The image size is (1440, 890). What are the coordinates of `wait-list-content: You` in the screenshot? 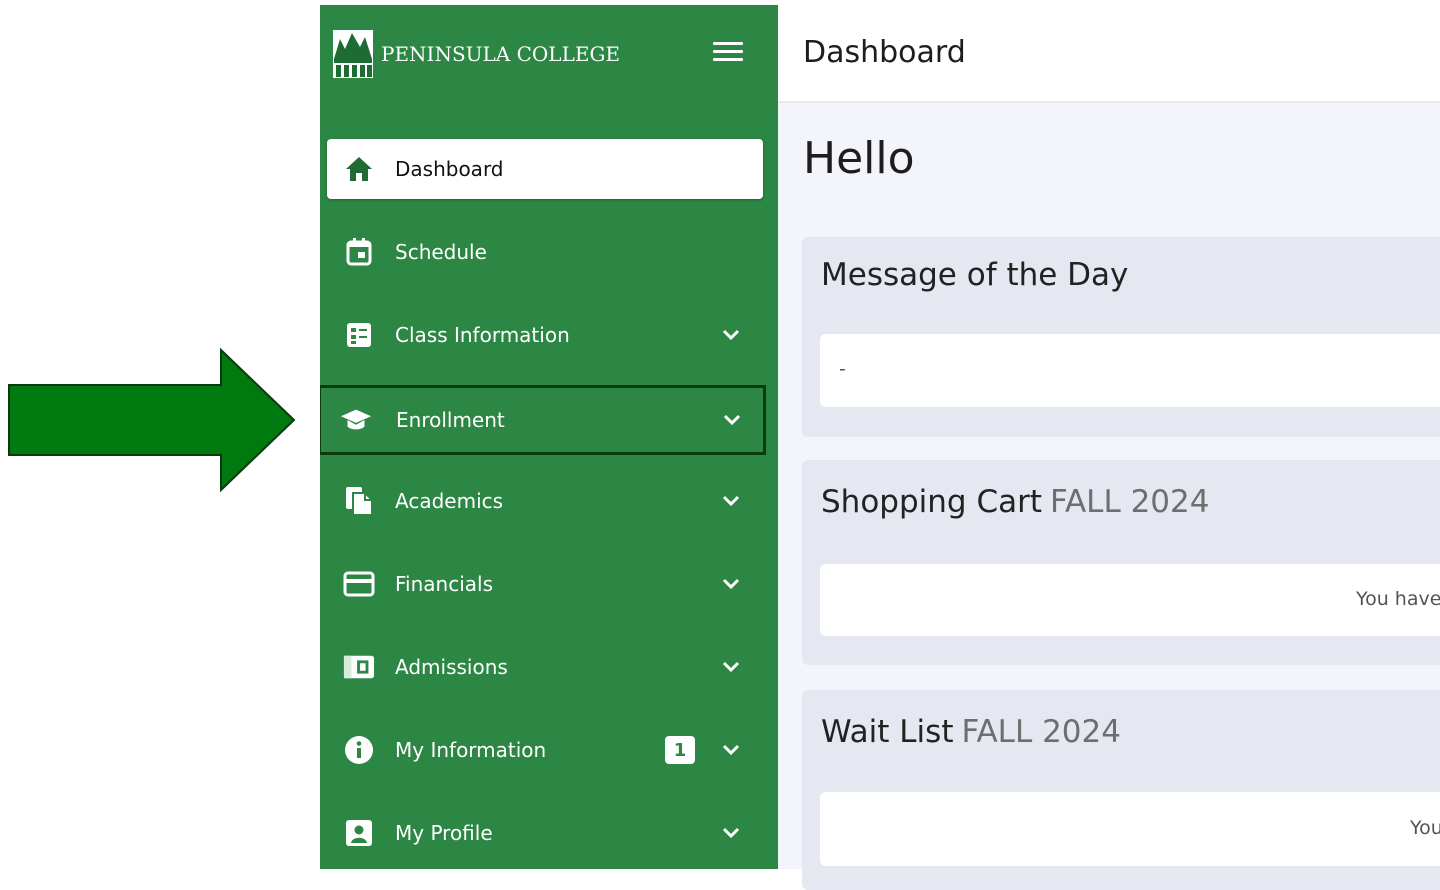 It's located at (1130, 829).